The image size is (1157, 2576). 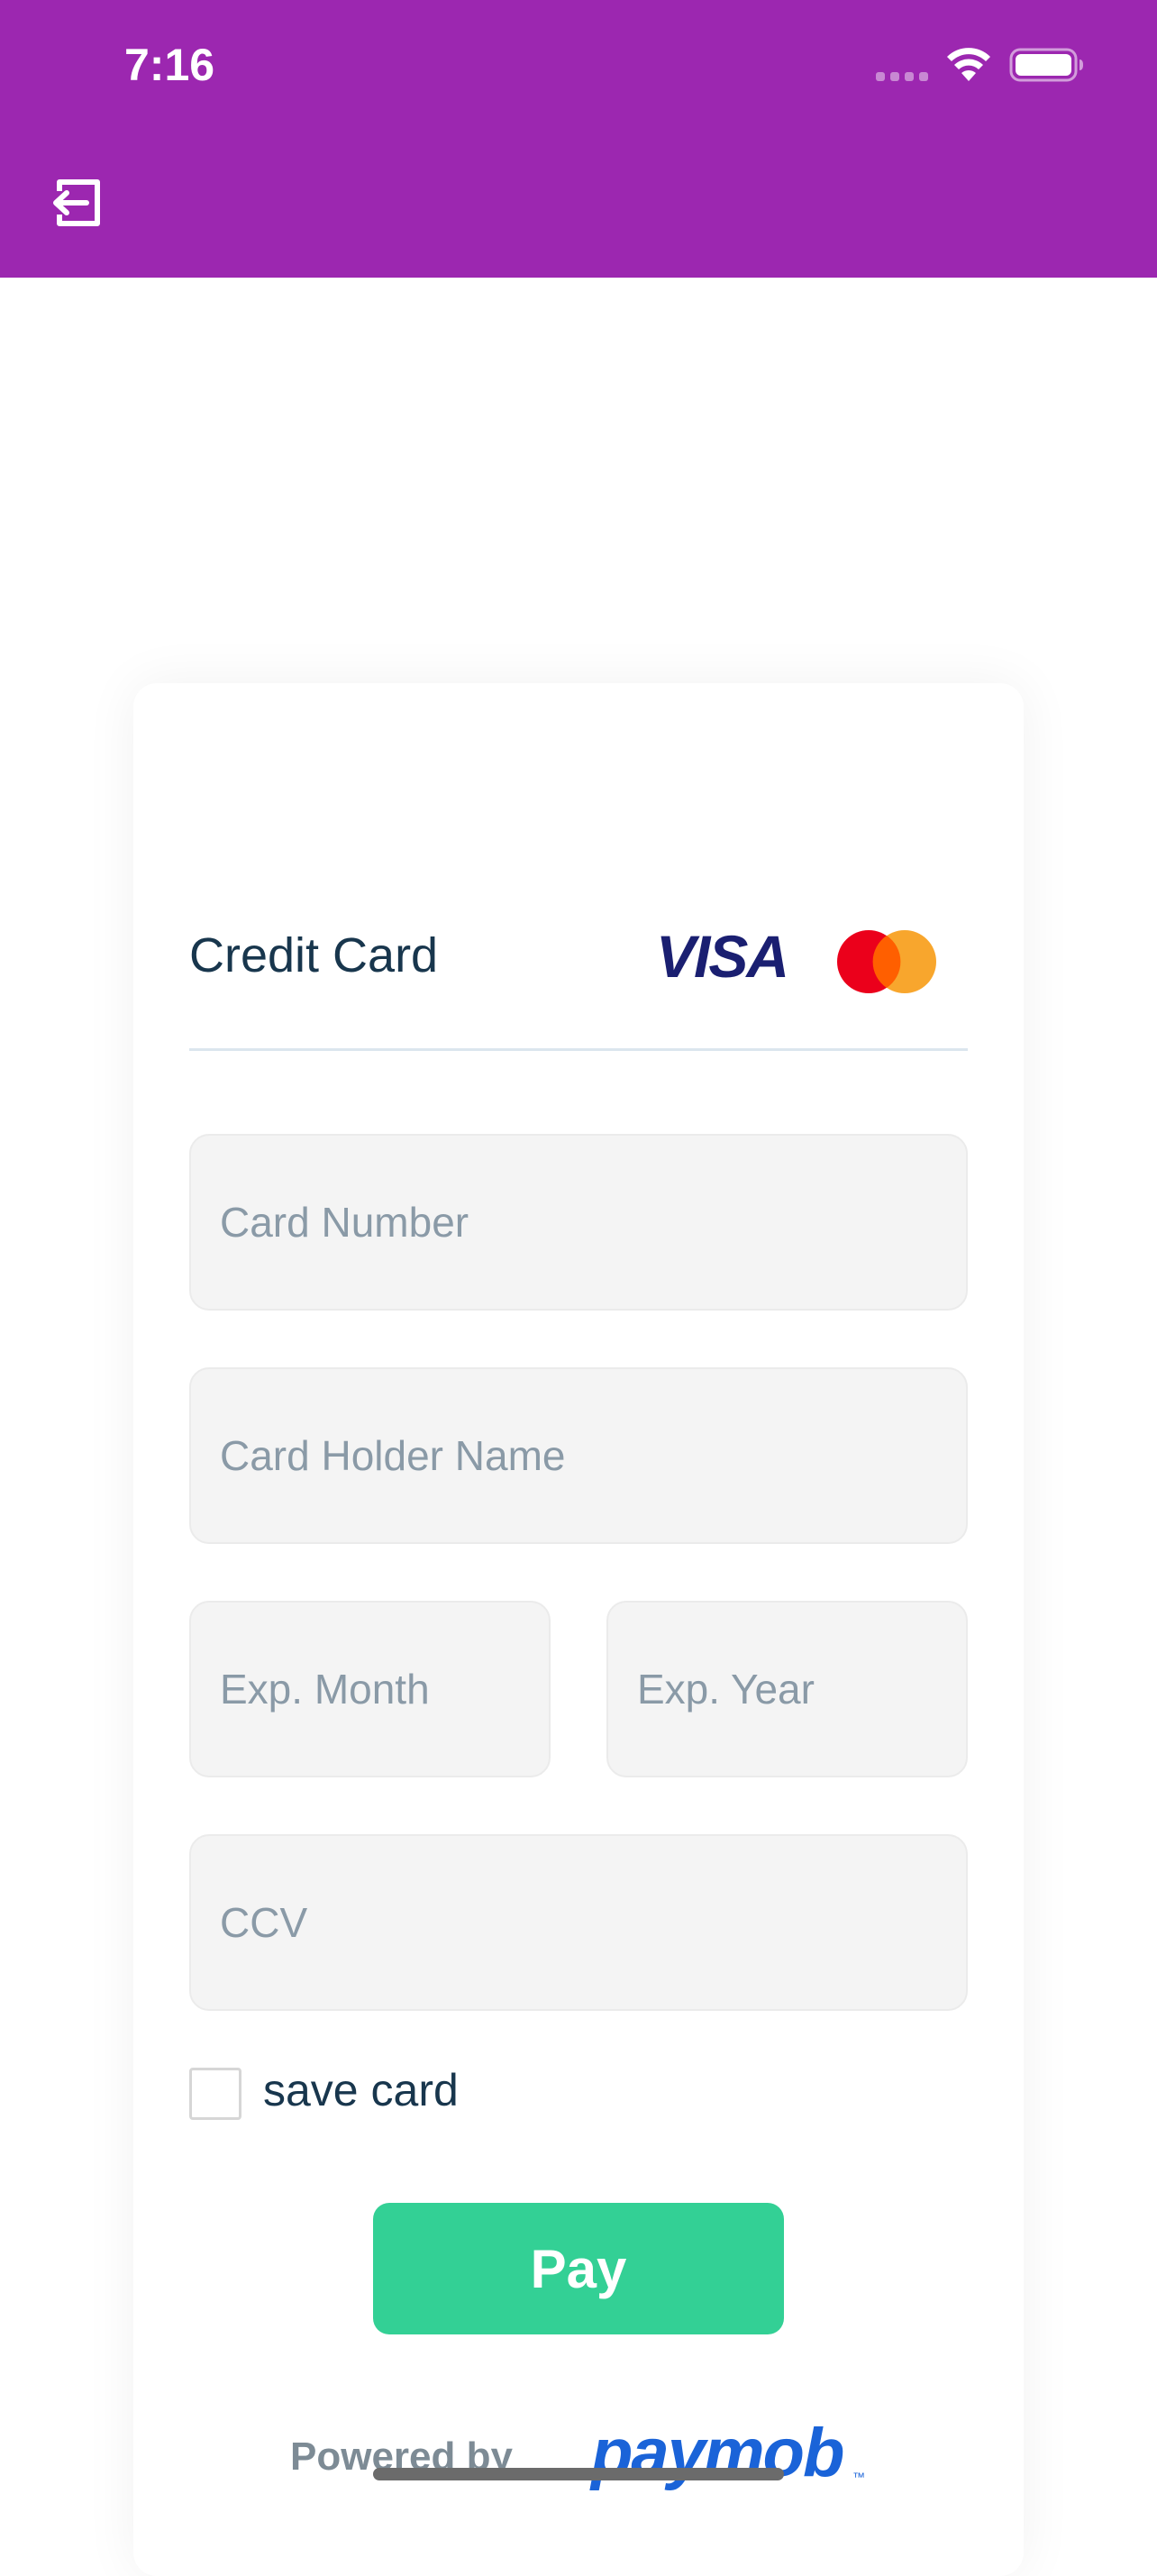 I want to click on svg-text: VISA, so click(x=722, y=957).